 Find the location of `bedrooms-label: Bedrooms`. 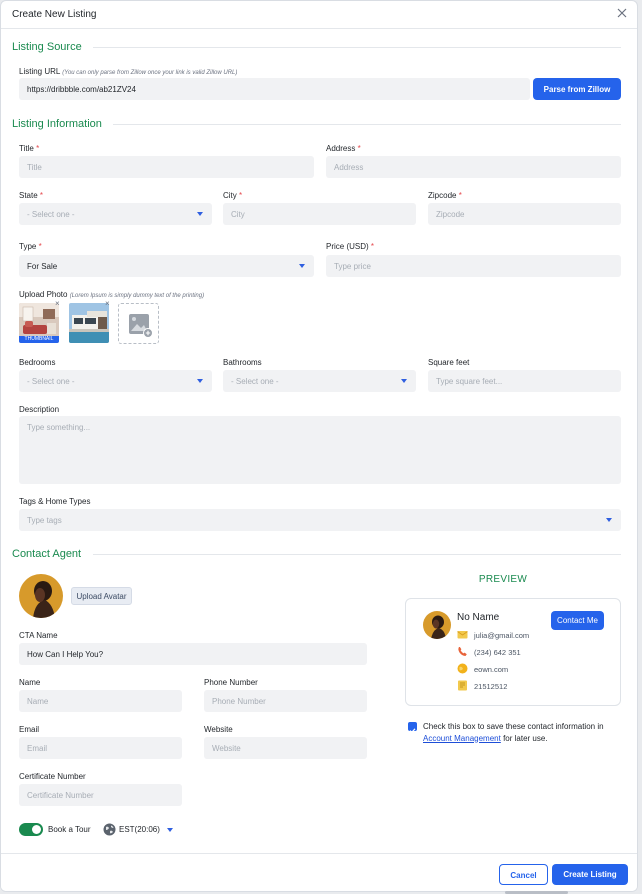

bedrooms-label: Bedrooms is located at coordinates (37, 362).